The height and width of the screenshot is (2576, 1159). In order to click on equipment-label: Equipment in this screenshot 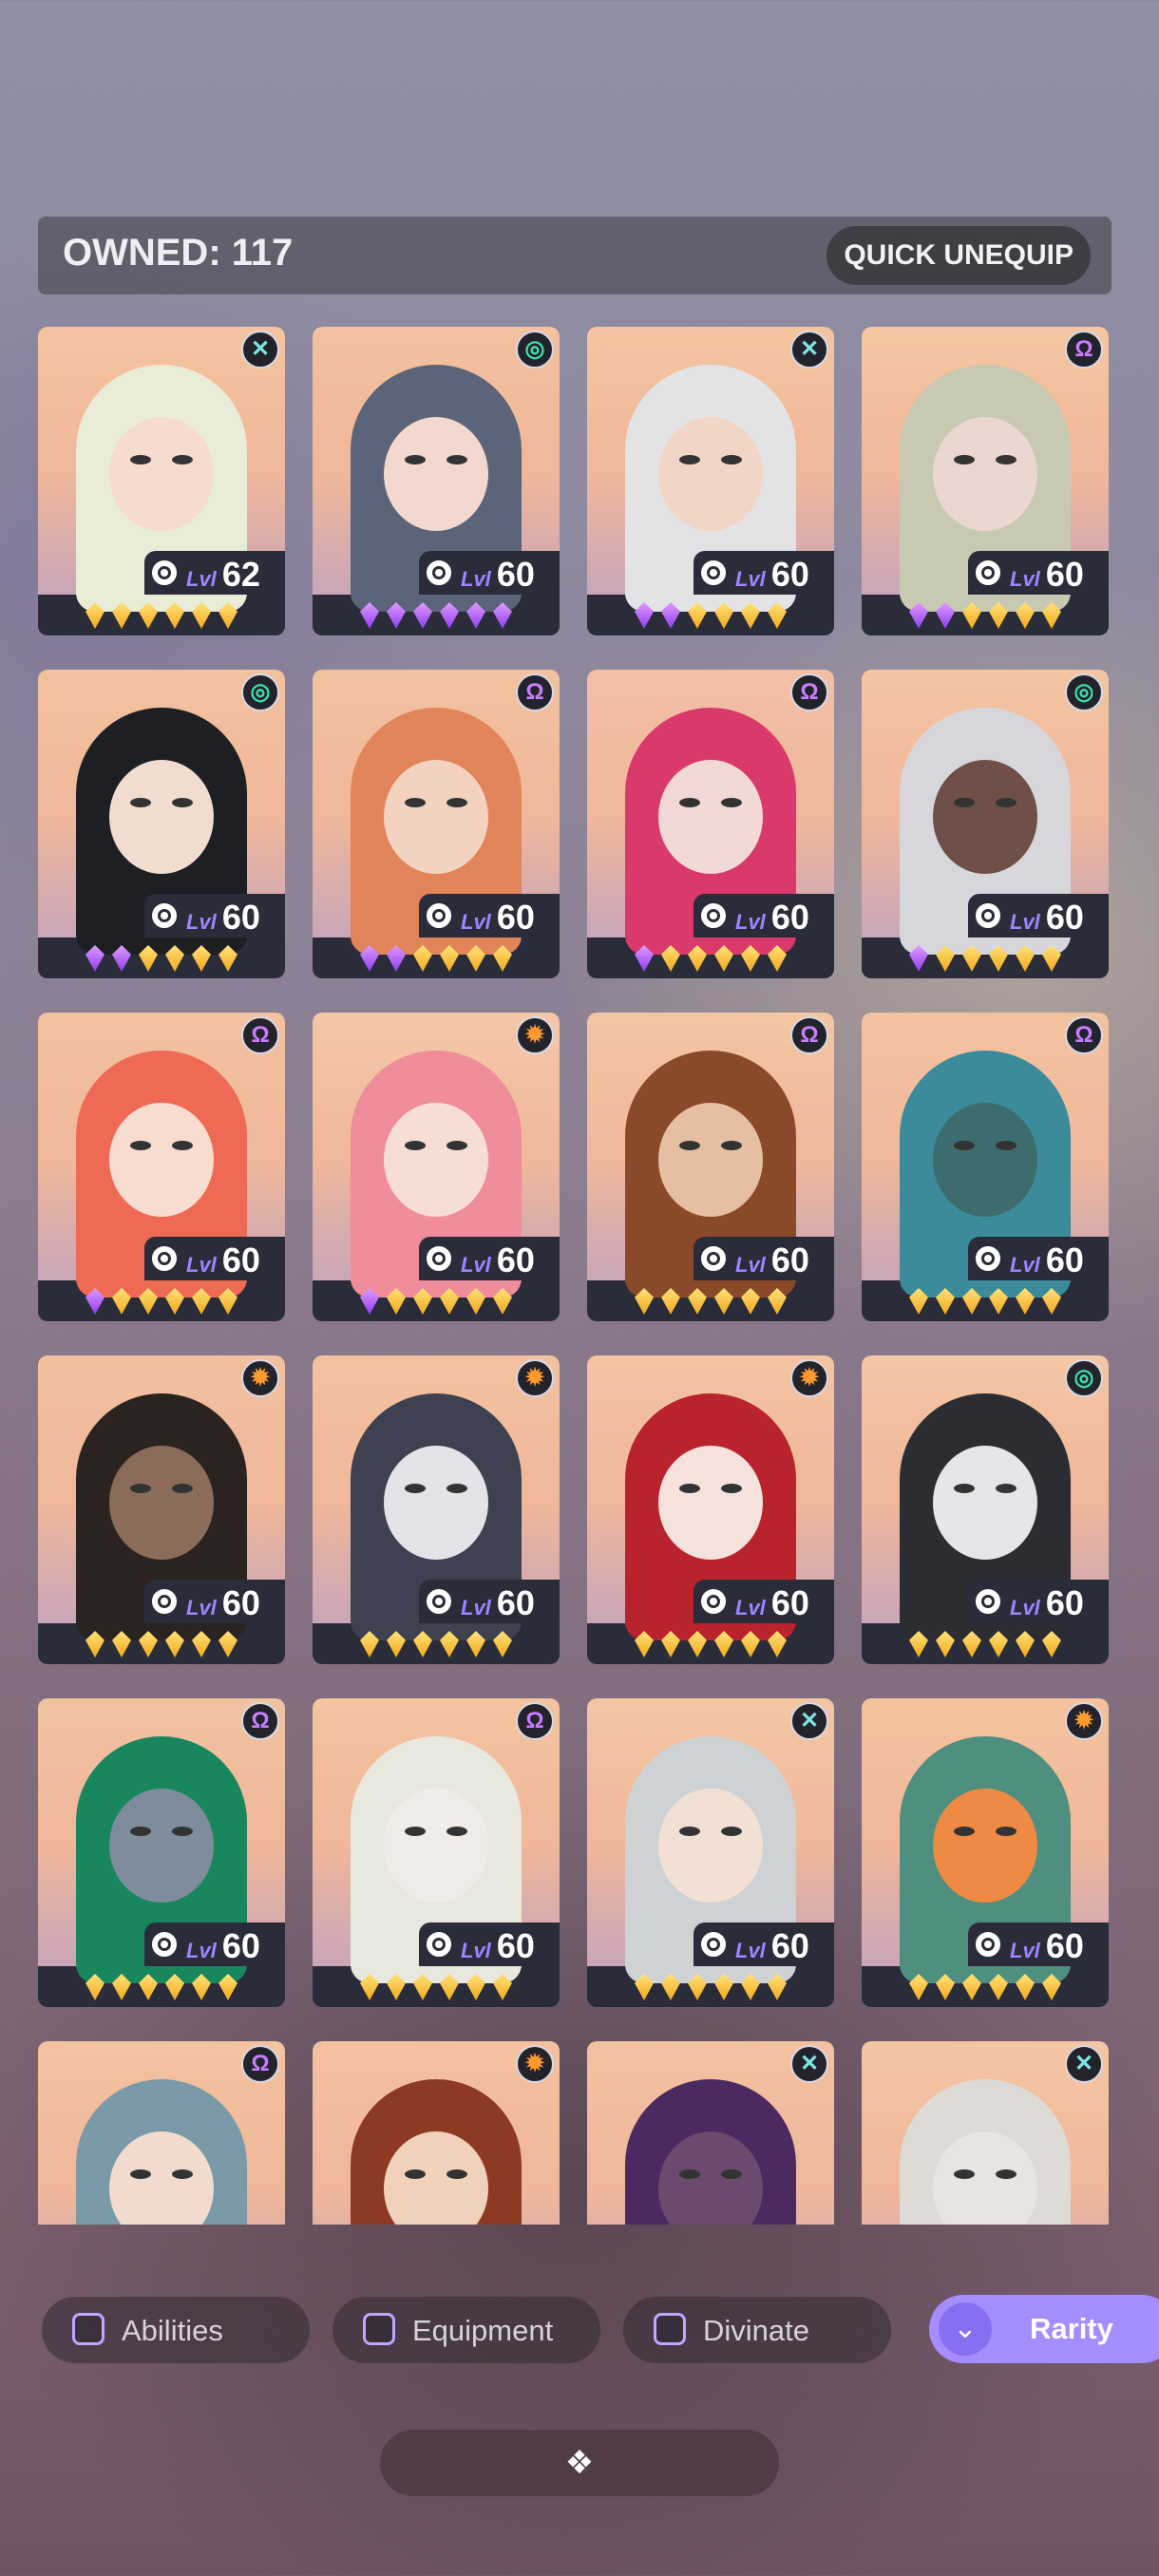, I will do `click(483, 2330)`.